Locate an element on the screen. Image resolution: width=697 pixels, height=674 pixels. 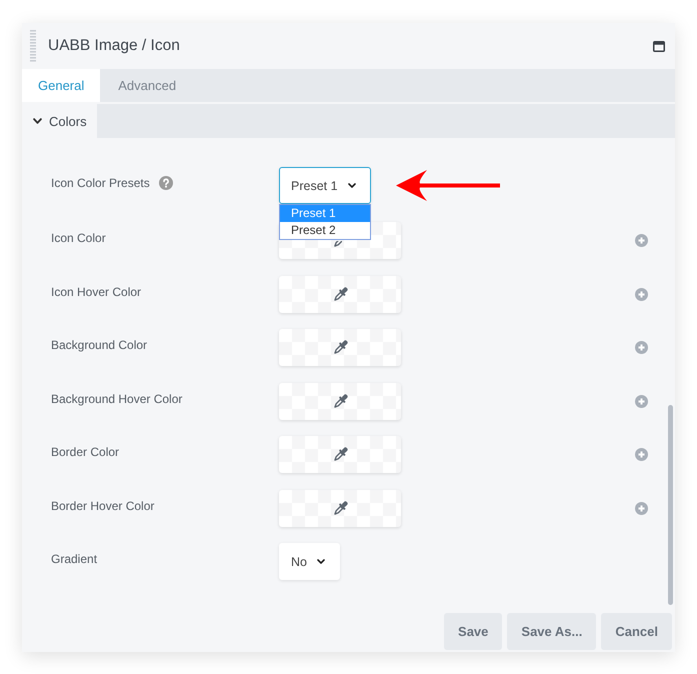
settings-tab: Advanced is located at coordinates (147, 85).